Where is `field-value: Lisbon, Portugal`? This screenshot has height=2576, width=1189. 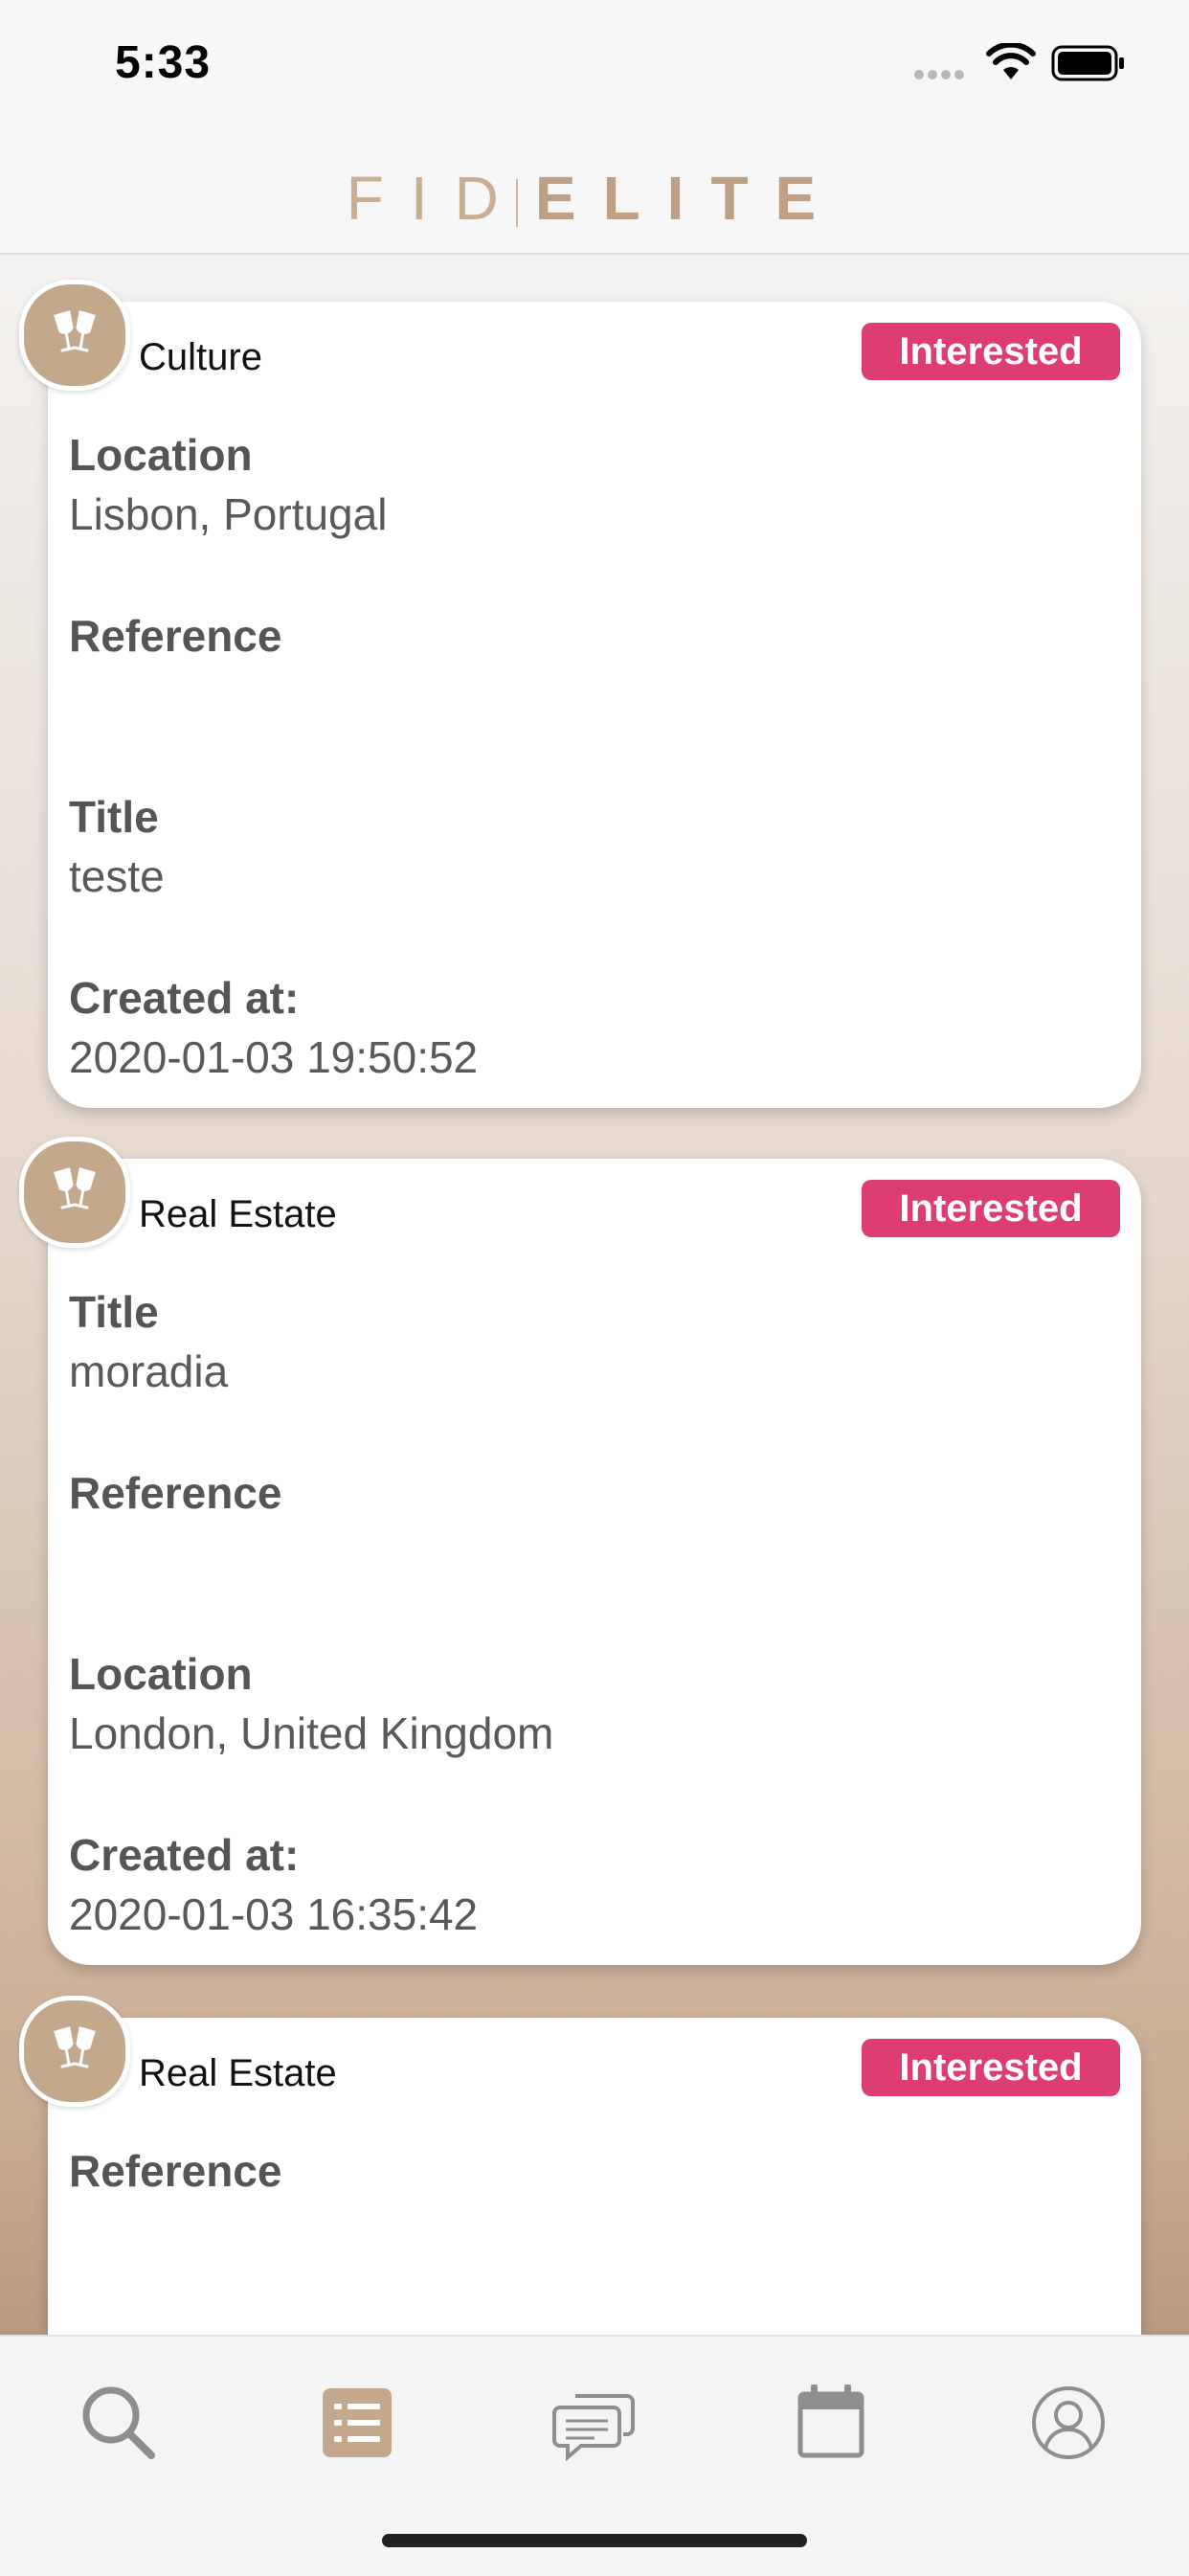 field-value: Lisbon, Portugal is located at coordinates (228, 514).